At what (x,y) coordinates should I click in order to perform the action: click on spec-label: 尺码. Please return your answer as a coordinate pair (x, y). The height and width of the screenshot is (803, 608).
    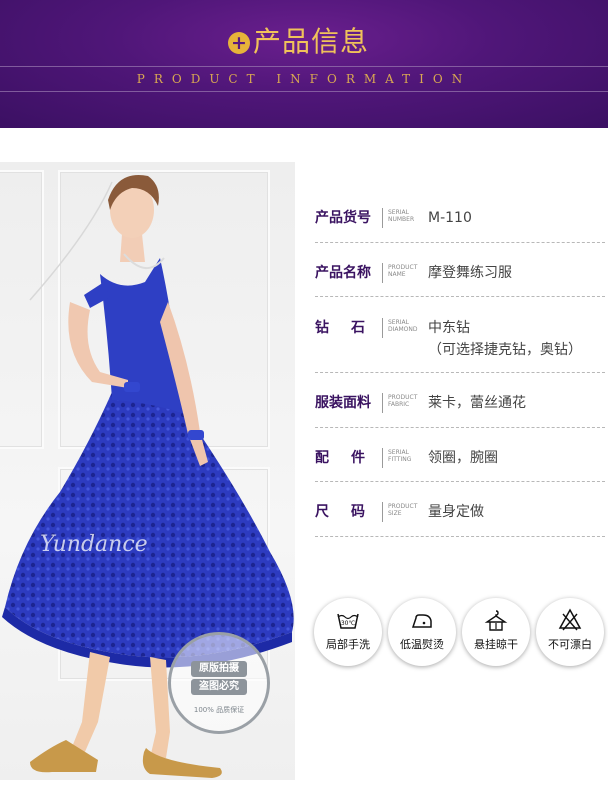
    Looking at the image, I should click on (351, 512).